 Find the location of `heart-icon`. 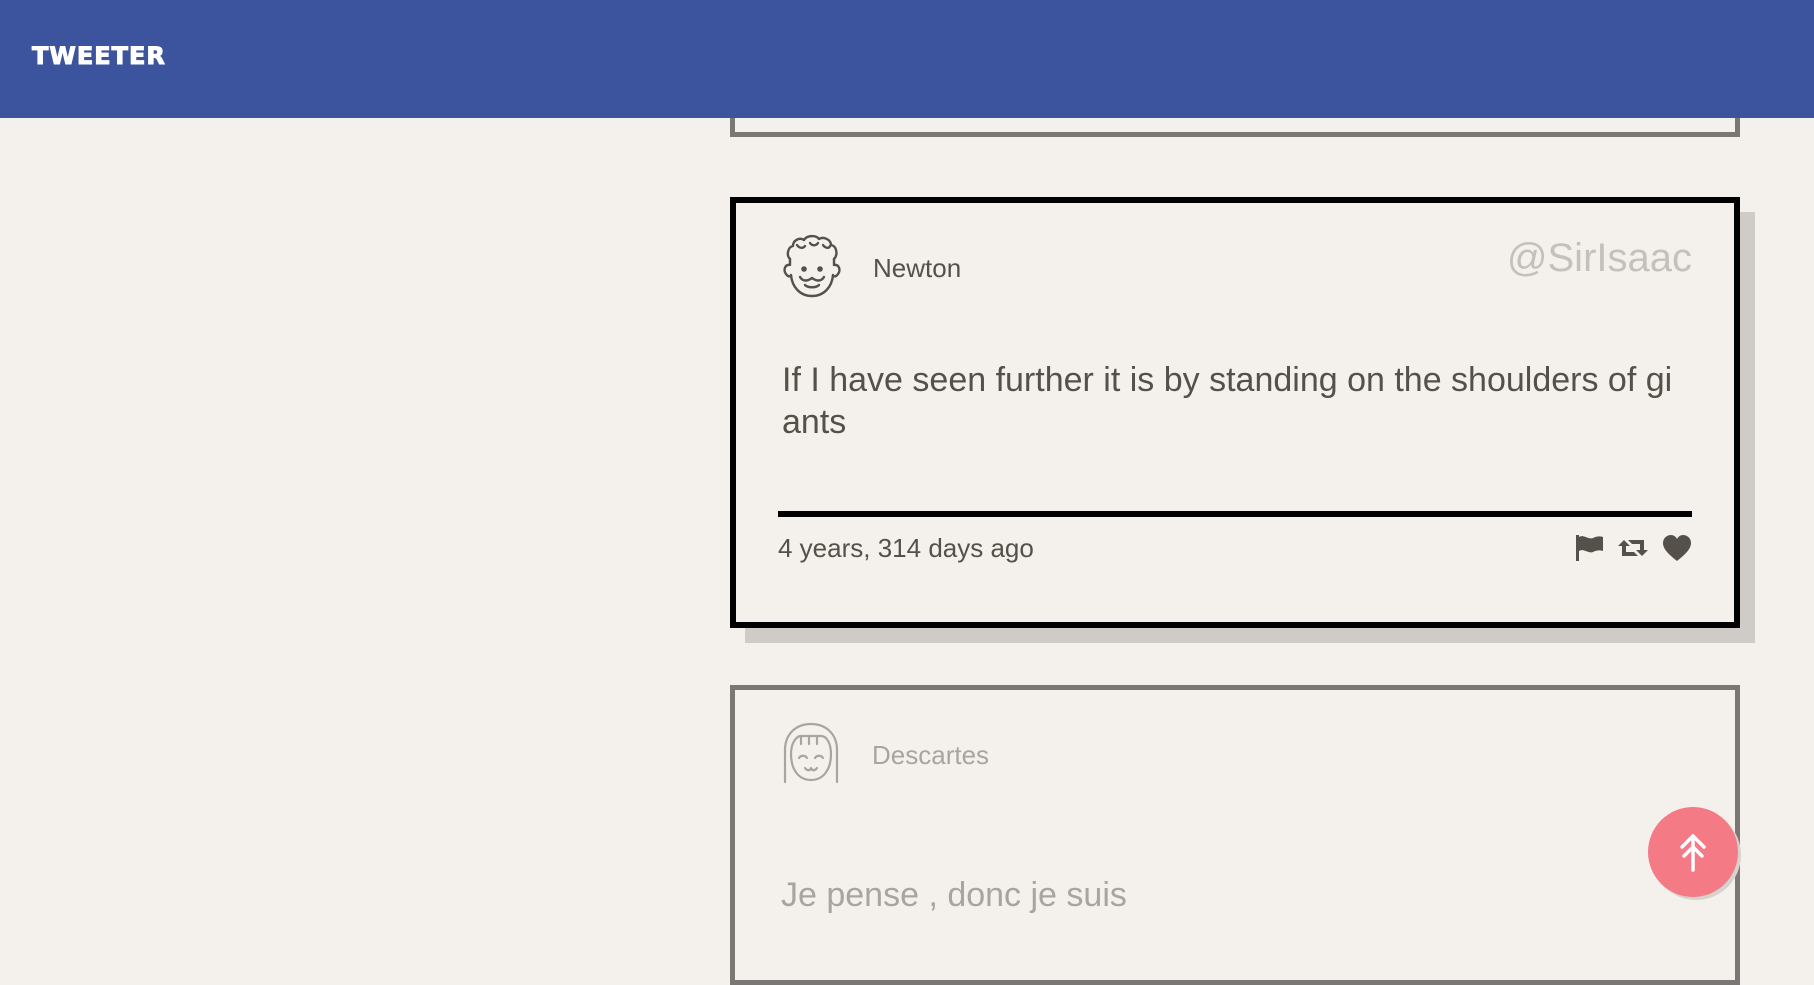

heart-icon is located at coordinates (1677, 548).